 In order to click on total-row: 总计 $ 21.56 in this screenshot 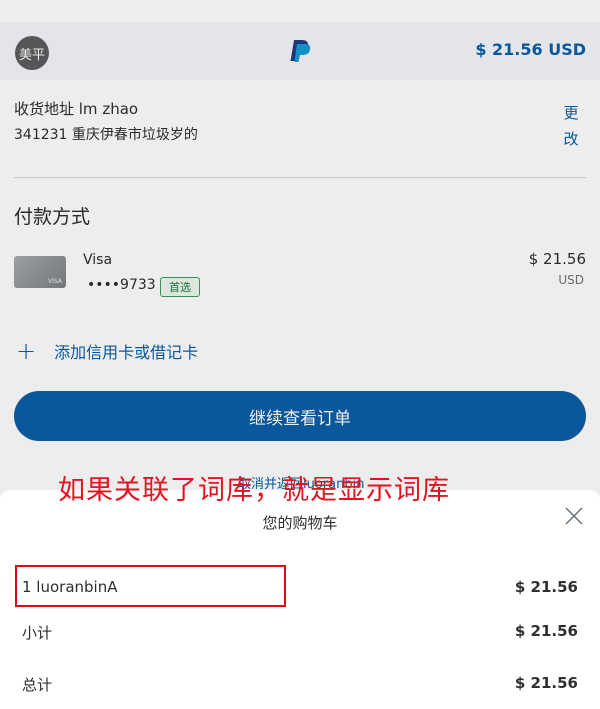, I will do `click(300, 689)`.